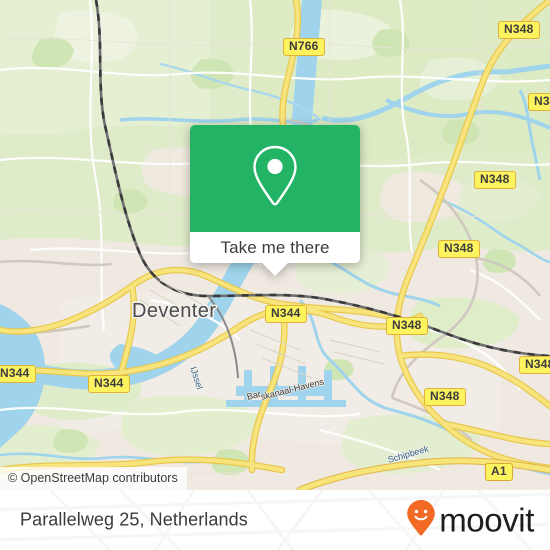 The height and width of the screenshot is (550, 550). What do you see at coordinates (286, 314) in the screenshot?
I see `road-shield-n344-center: N344` at bounding box center [286, 314].